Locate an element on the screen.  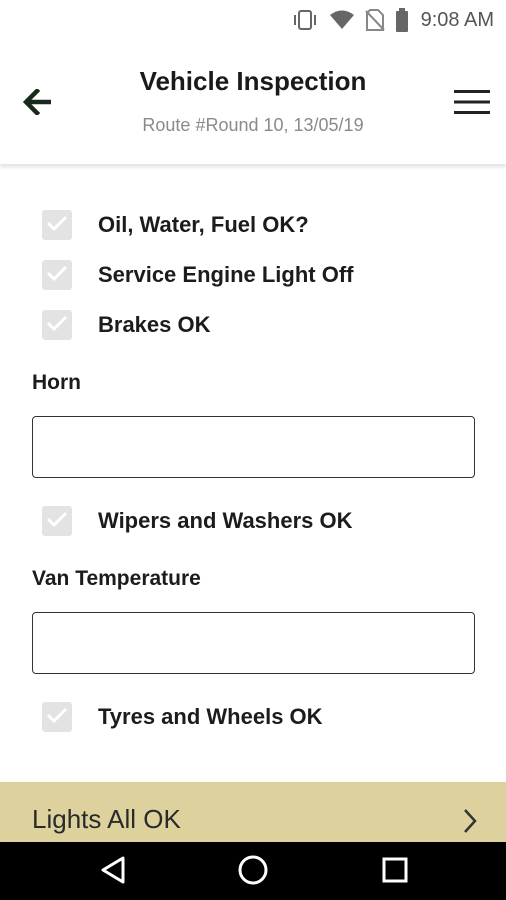
checklist-item-service-engine-light: Service Engine Light Off is located at coordinates (197, 275).